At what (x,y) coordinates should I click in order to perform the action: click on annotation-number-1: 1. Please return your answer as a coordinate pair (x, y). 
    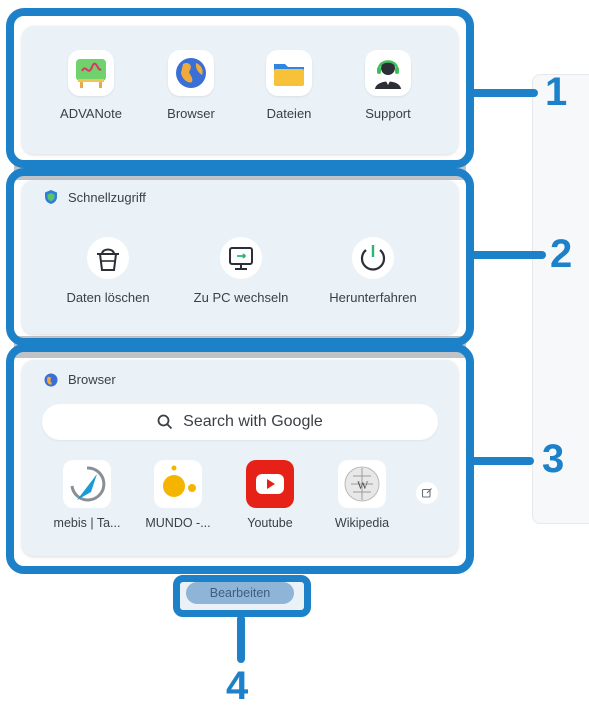
    Looking at the image, I should click on (556, 92).